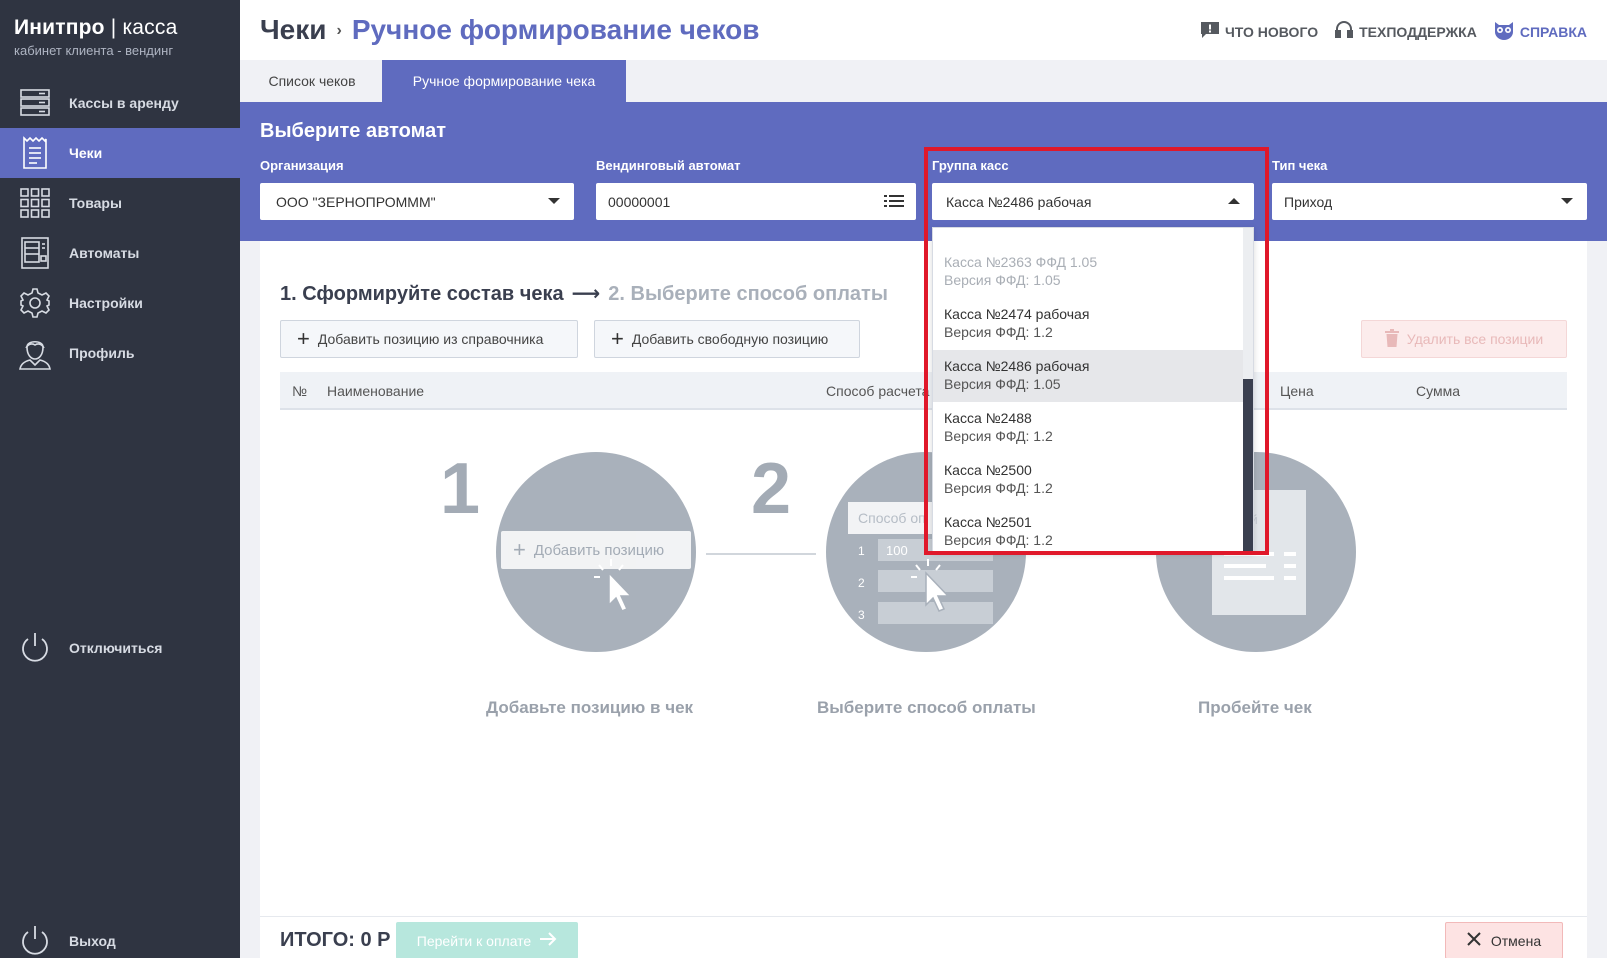  What do you see at coordinates (1093, 201) in the screenshot?
I see `register-group-select: Касса №2486 рабочая` at bounding box center [1093, 201].